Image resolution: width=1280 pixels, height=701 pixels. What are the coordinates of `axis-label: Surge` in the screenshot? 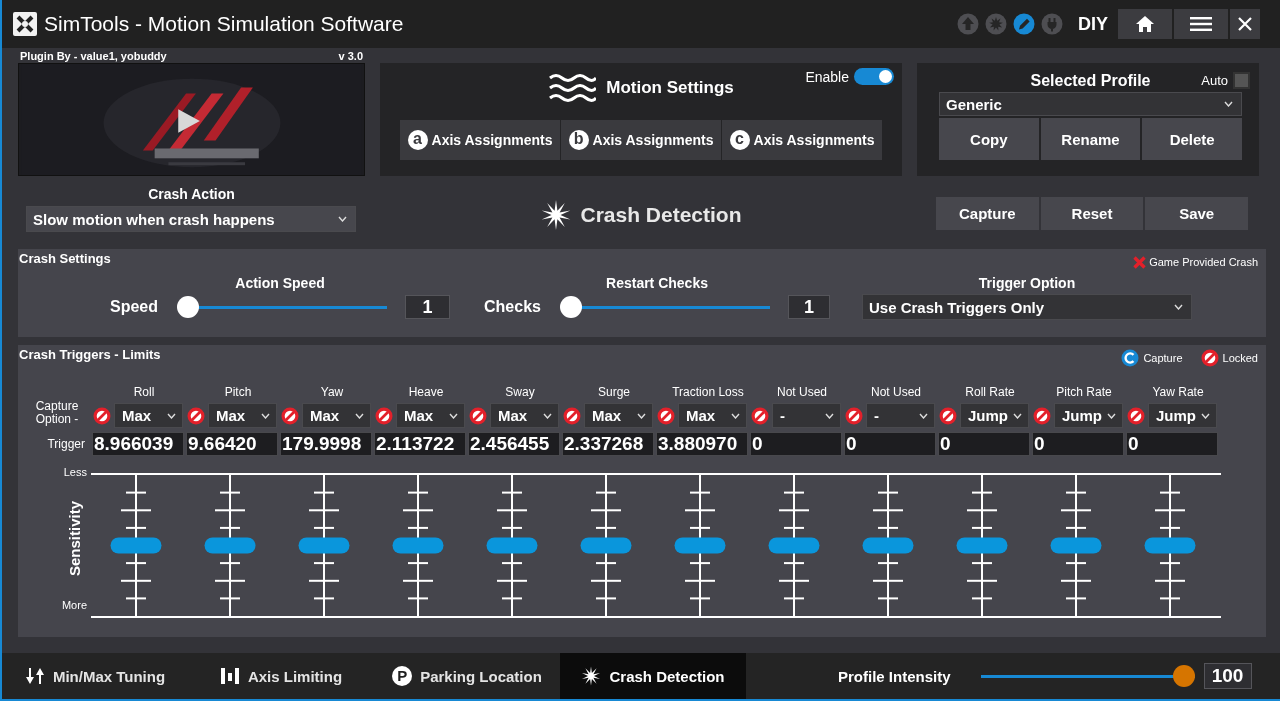 It's located at (614, 392).